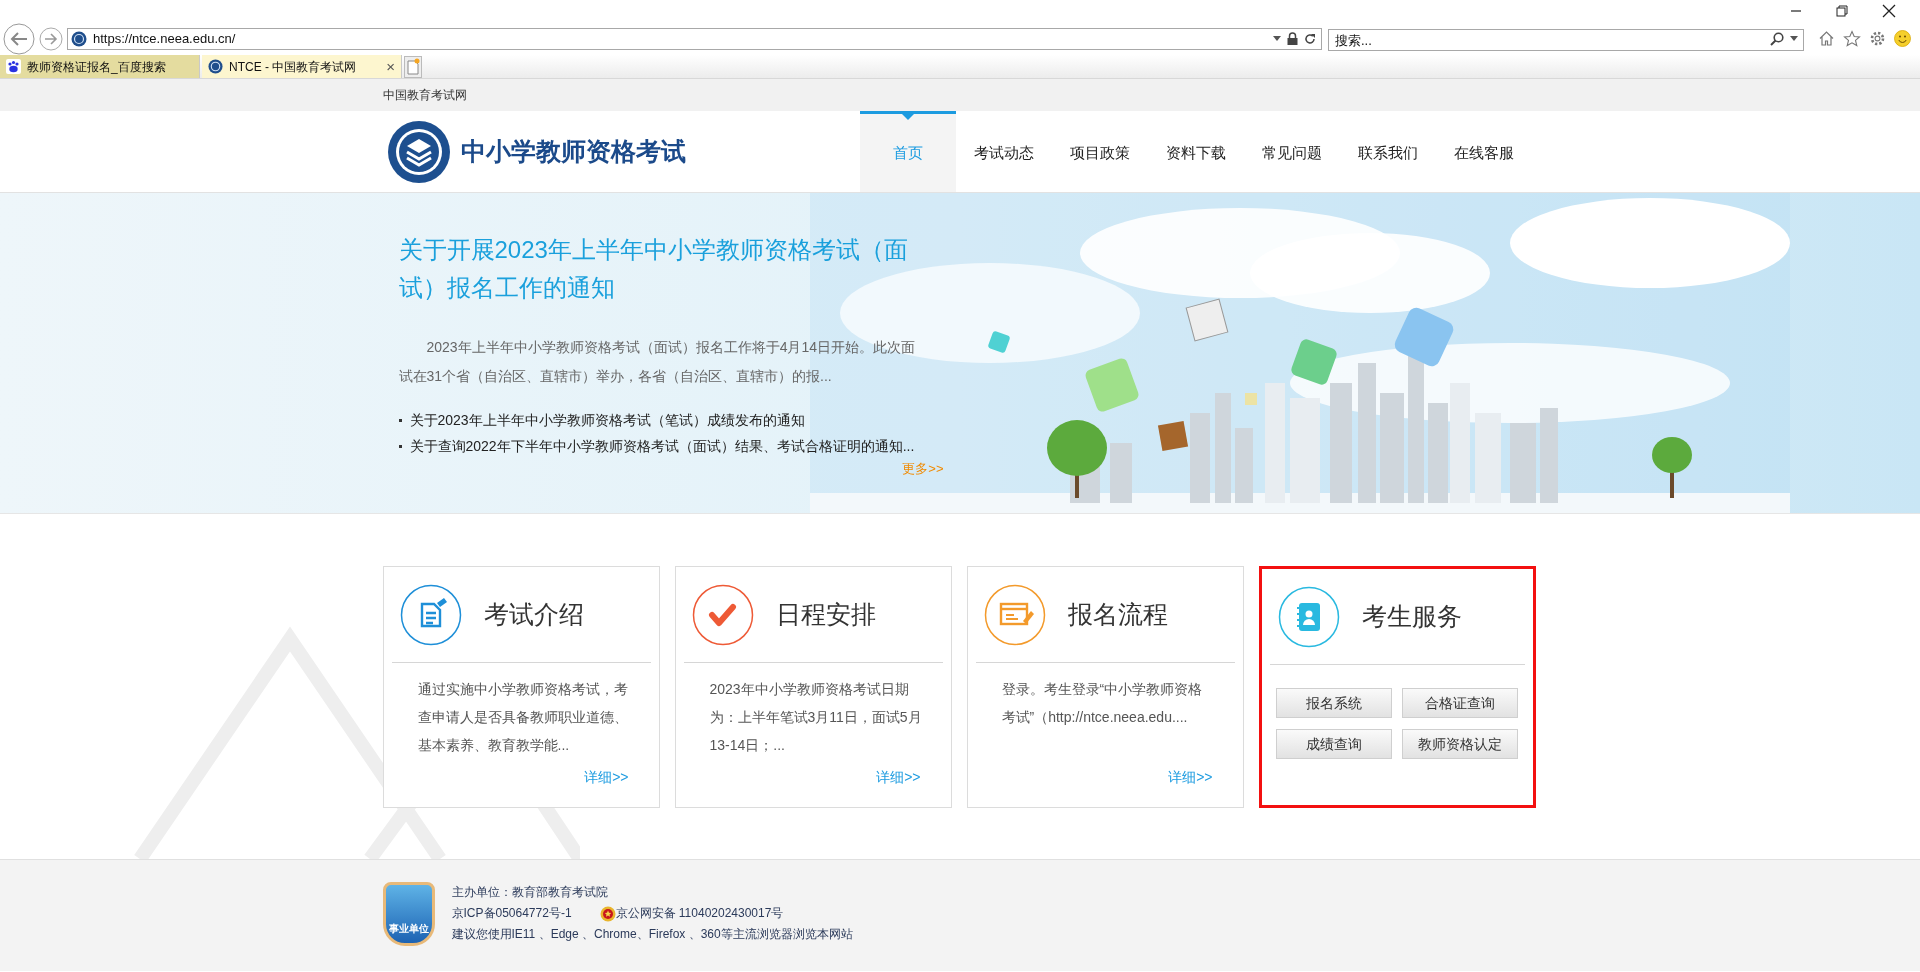 The width and height of the screenshot is (1920, 972). What do you see at coordinates (699, 913) in the screenshot?
I see `police-record-link: 京公网安备 11040202430017号` at bounding box center [699, 913].